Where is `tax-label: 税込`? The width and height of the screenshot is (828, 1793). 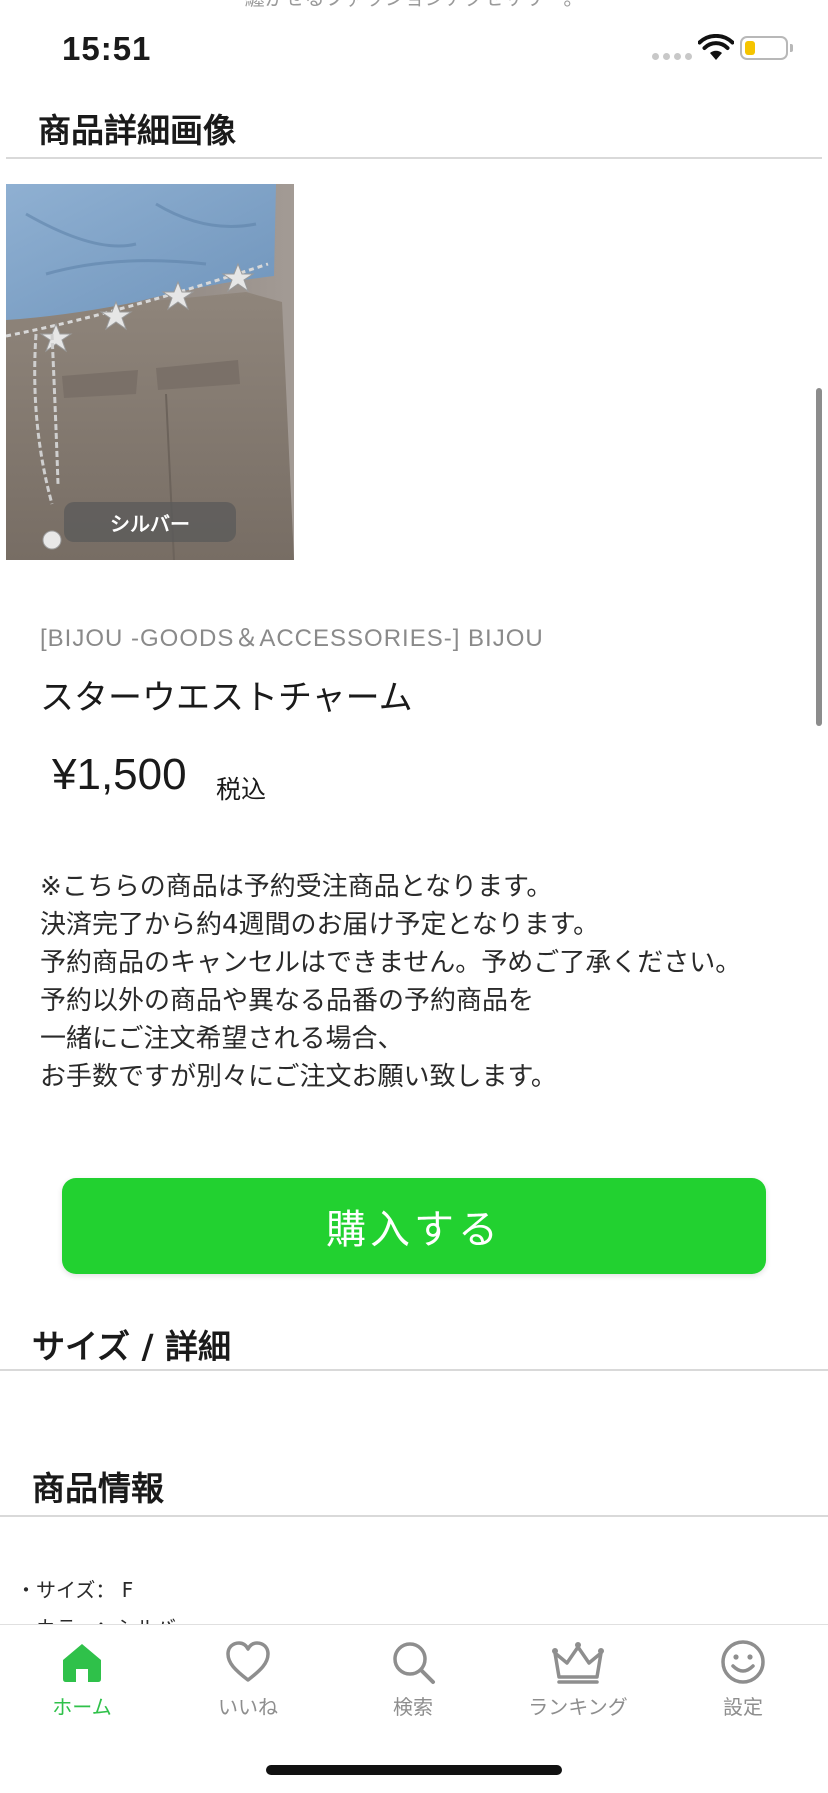
tax-label: 税込 is located at coordinates (241, 789).